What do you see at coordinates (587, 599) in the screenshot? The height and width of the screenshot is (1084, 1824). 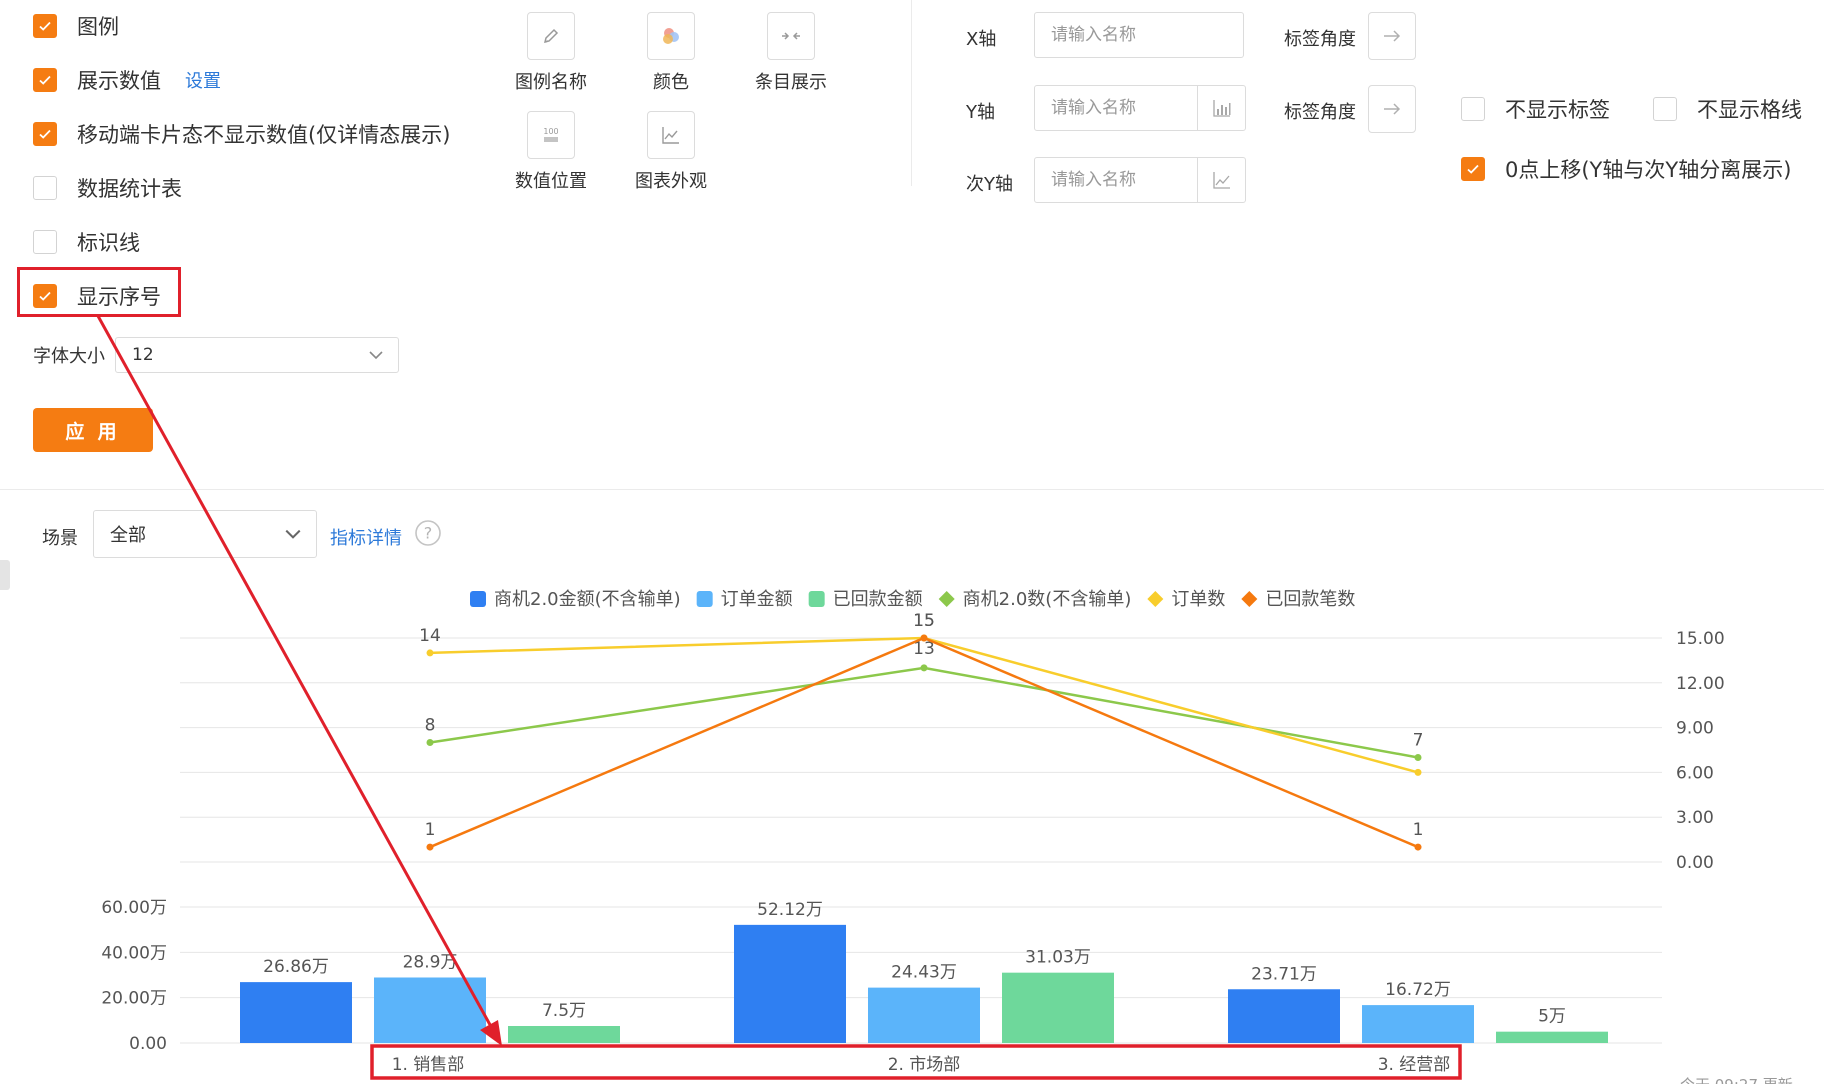 I see `legend-label: 商机2.0金额(不含输单)` at bounding box center [587, 599].